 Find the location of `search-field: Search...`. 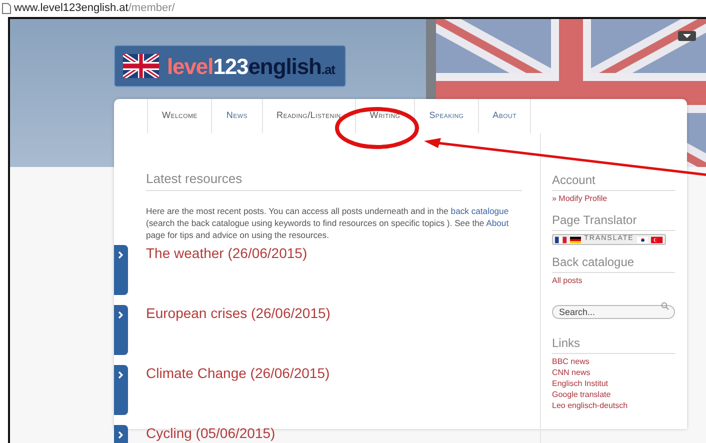

search-field: Search... is located at coordinates (613, 312).